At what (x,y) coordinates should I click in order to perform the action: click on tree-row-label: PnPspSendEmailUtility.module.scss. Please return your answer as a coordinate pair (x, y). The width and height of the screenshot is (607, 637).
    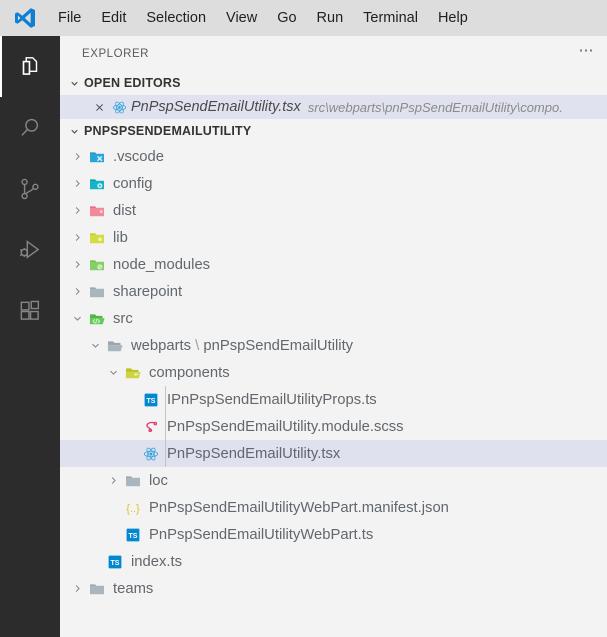
    Looking at the image, I should click on (285, 426).